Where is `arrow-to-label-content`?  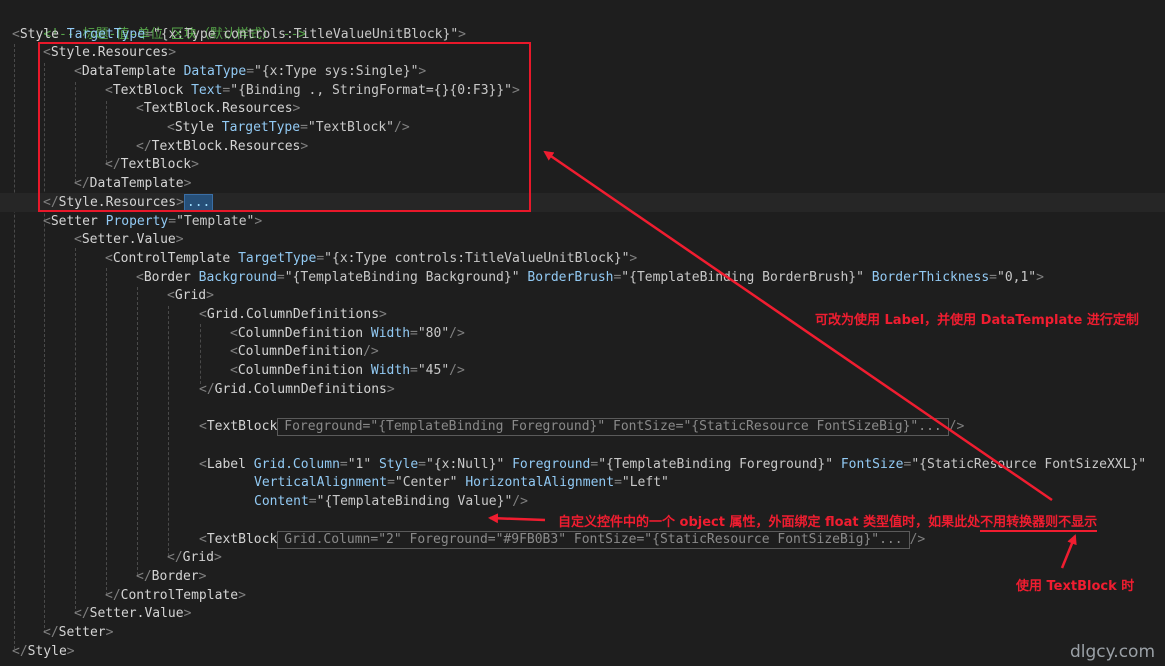
arrow-to-label-content is located at coordinates (517, 518).